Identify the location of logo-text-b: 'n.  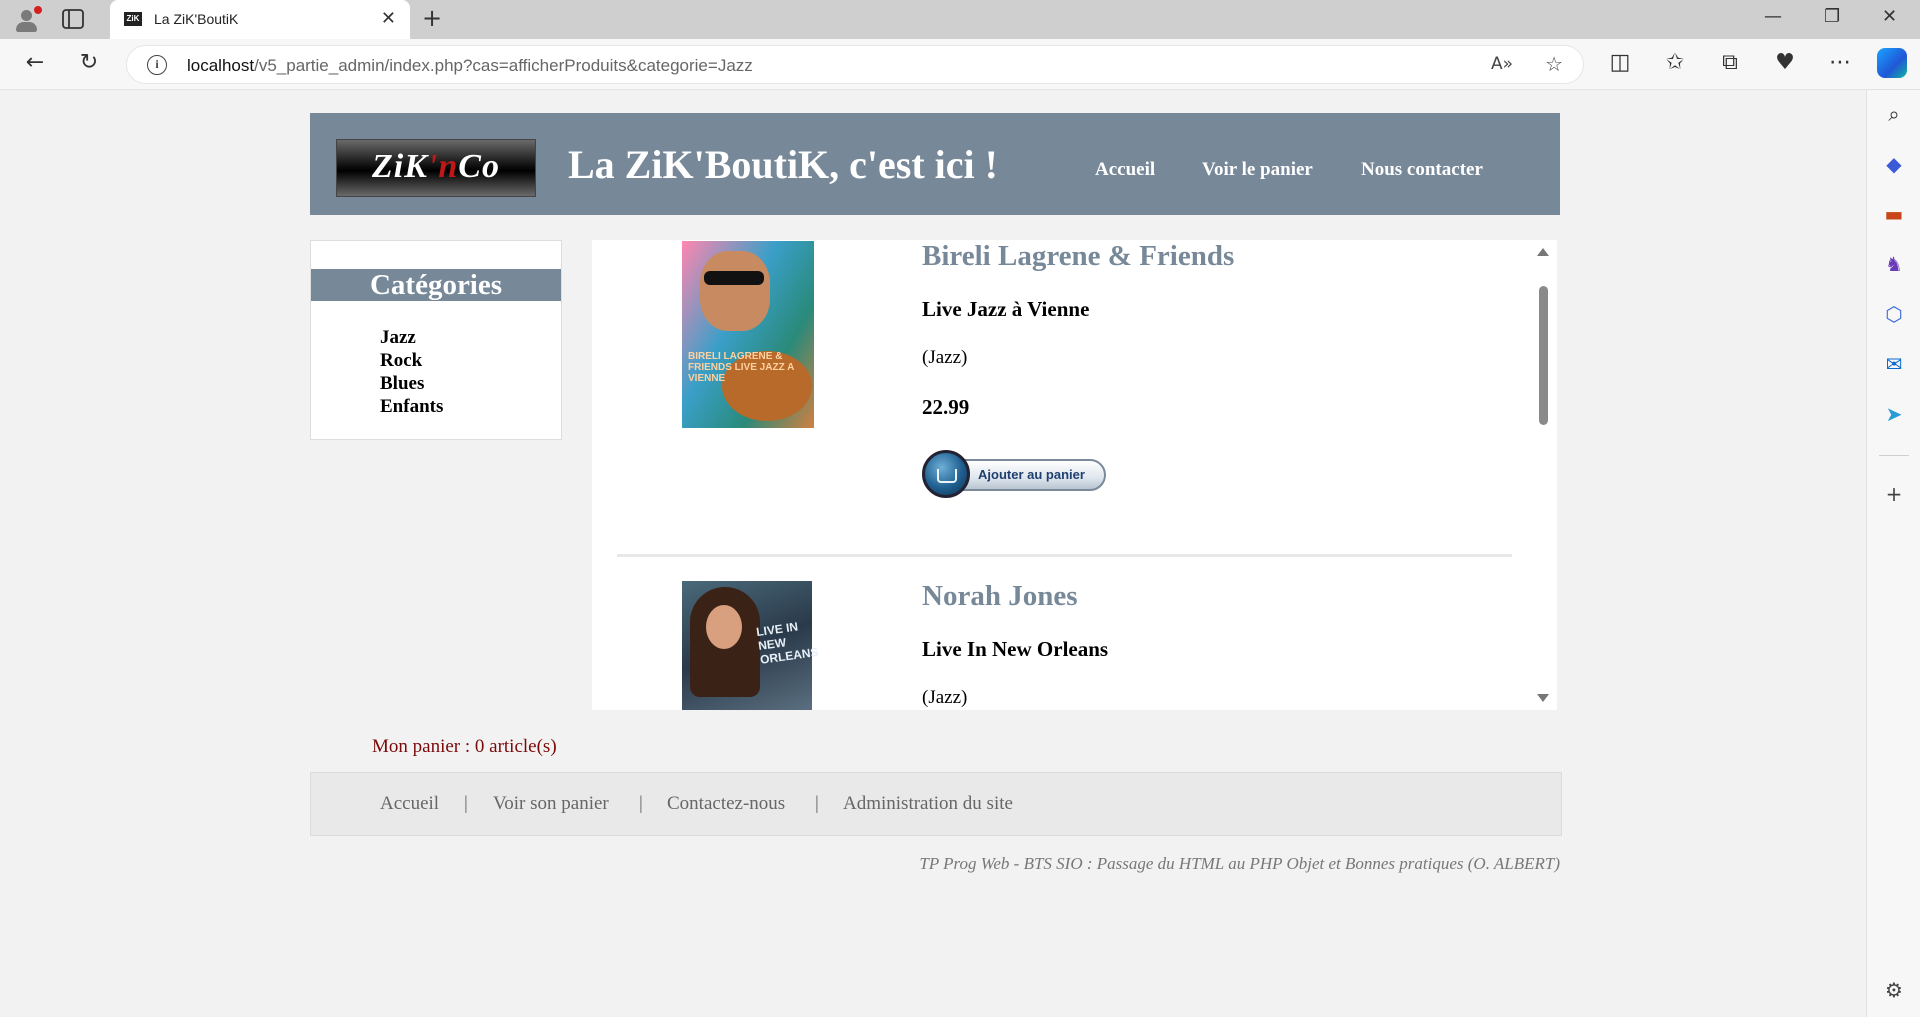
(443, 166).